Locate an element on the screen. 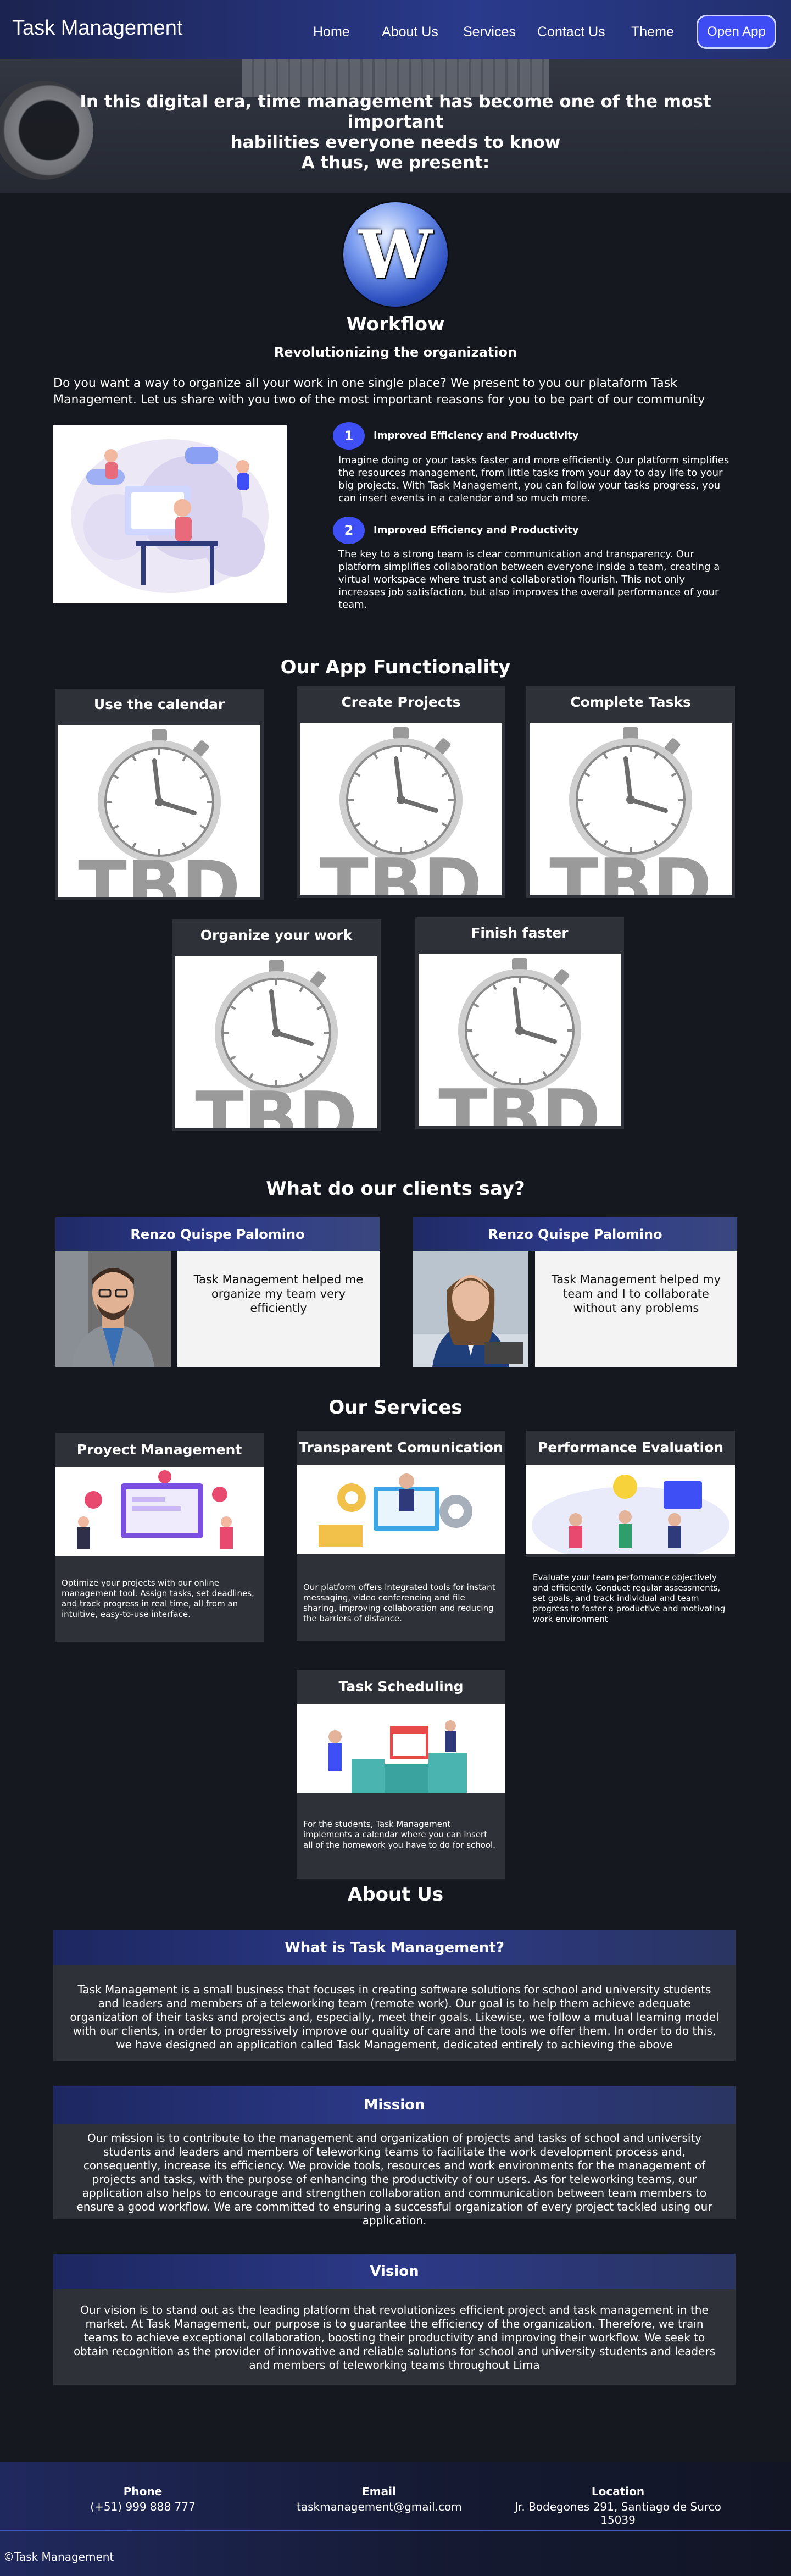  about-heading-vision: Vision is located at coordinates (395, 2271).